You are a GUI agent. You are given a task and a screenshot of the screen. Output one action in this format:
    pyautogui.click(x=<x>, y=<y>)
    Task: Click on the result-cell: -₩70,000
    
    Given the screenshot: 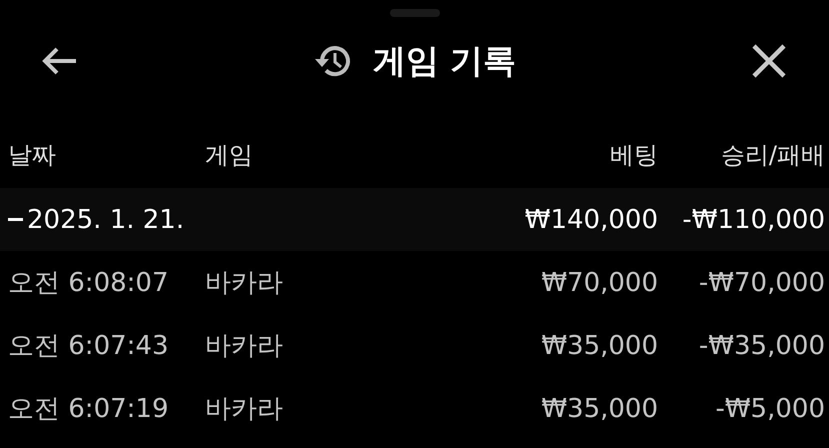 What is the action you would take?
    pyautogui.click(x=761, y=283)
    